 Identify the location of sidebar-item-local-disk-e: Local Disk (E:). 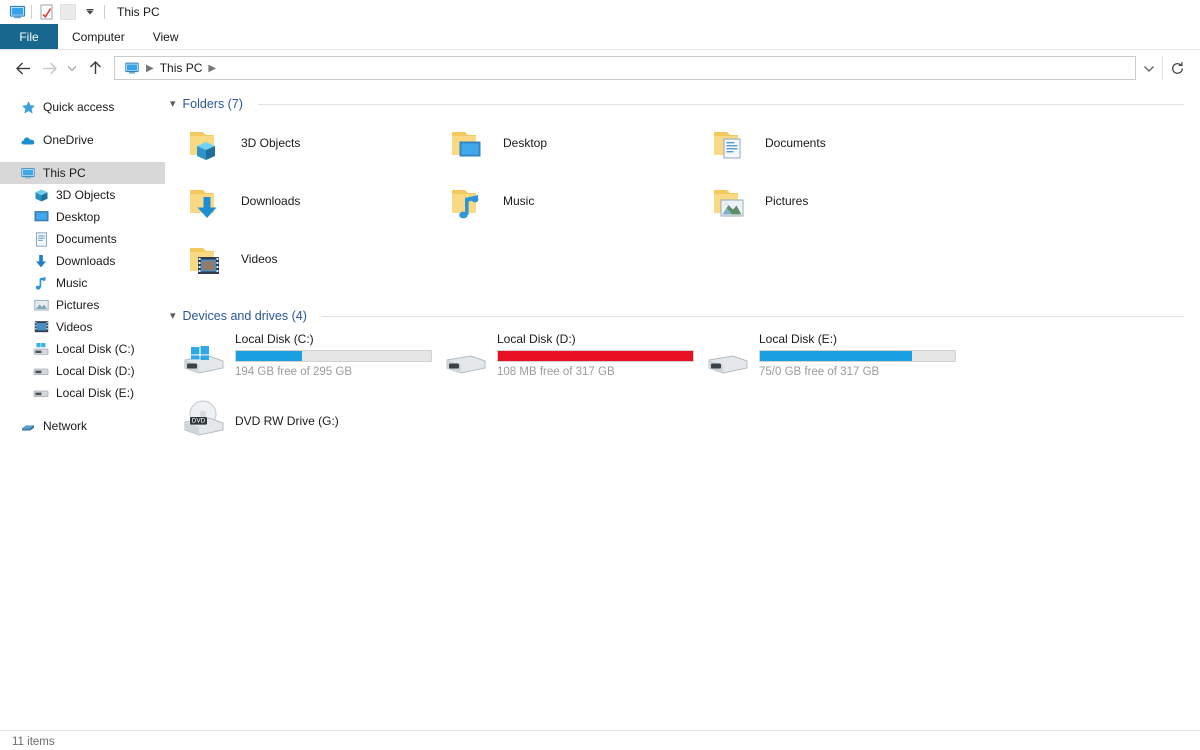
(82, 393).